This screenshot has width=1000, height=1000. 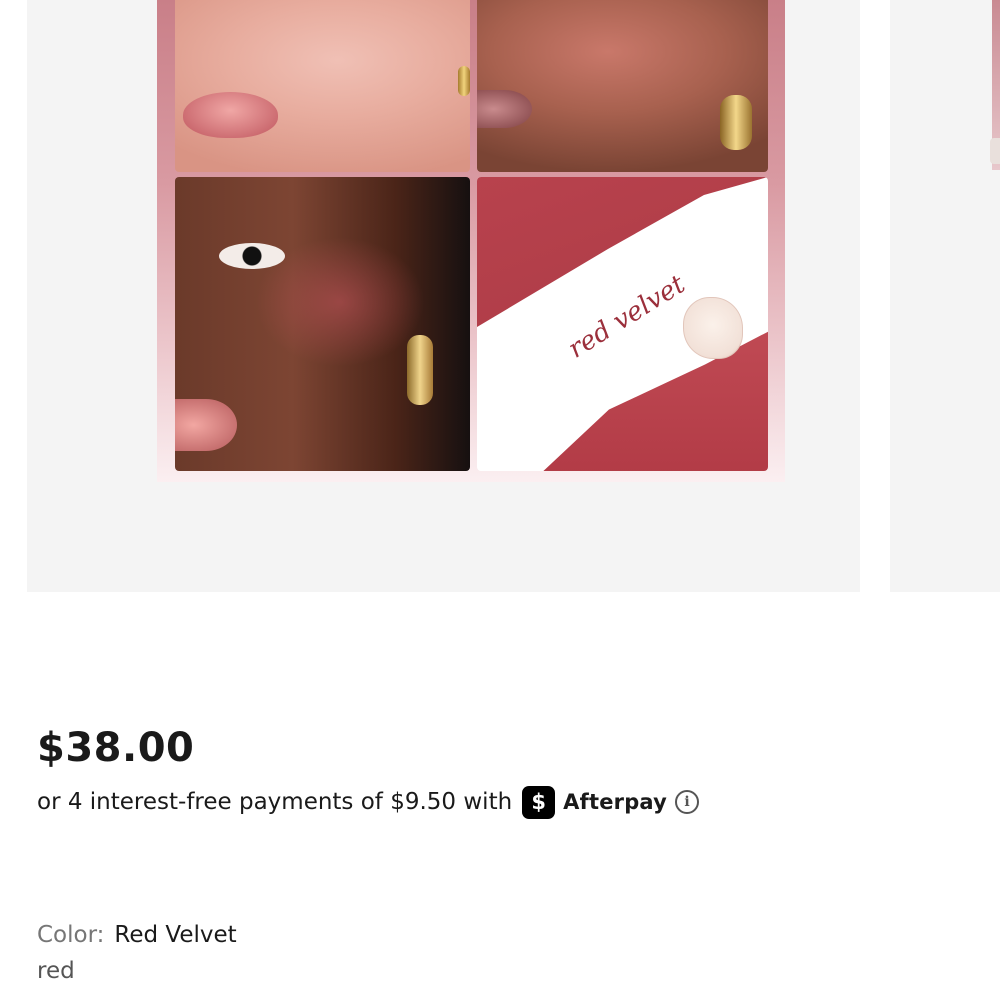 I want to click on info-icon: i, so click(x=687, y=802).